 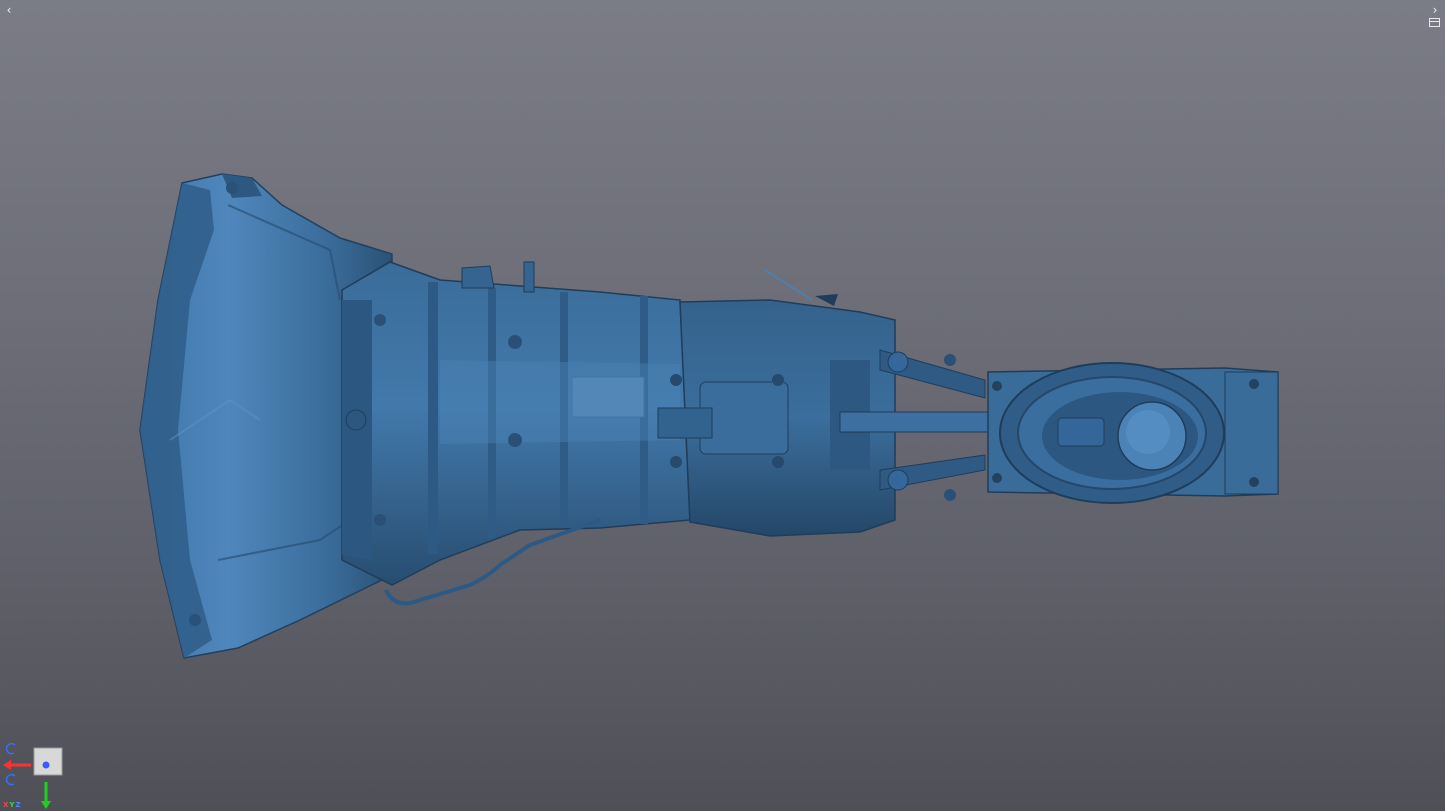 What do you see at coordinates (516, 423) in the screenshot?
I see `main-gear-case` at bounding box center [516, 423].